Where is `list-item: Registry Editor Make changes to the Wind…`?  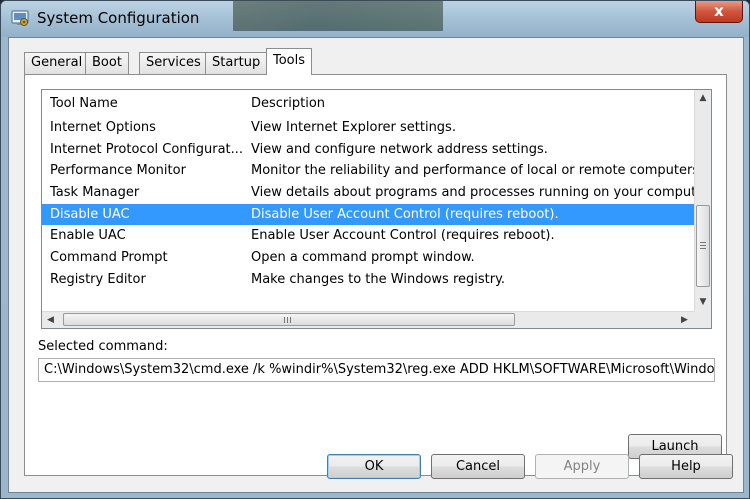
list-item: Registry Editor Make changes to the Wind… is located at coordinates (368, 280).